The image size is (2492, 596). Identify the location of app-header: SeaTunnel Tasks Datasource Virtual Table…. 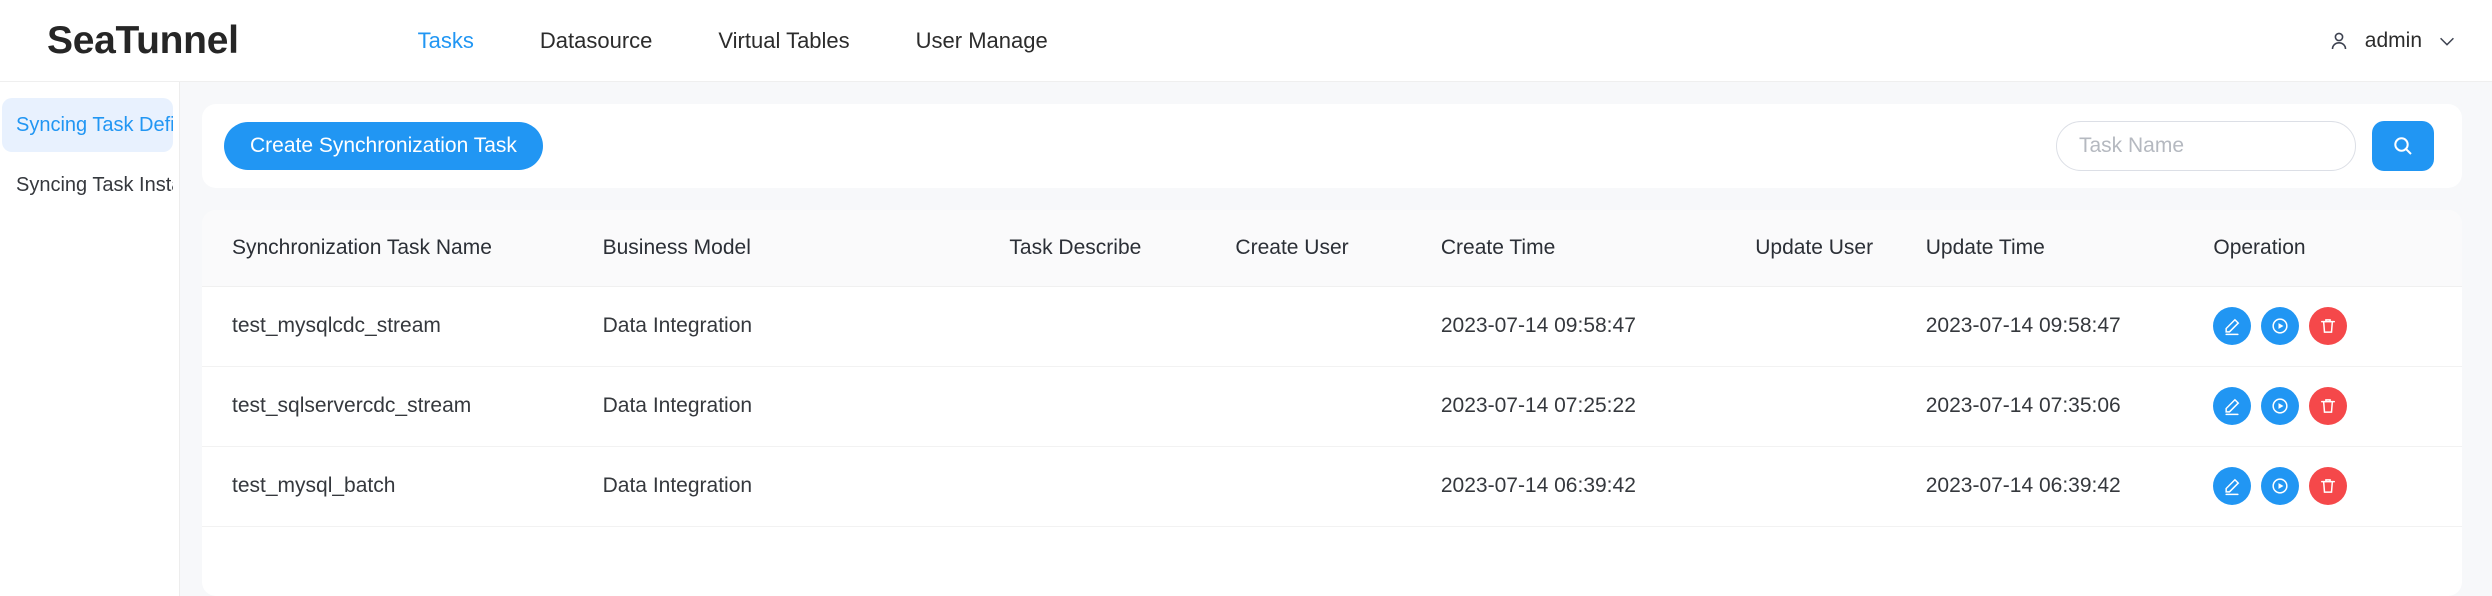
(1246, 41).